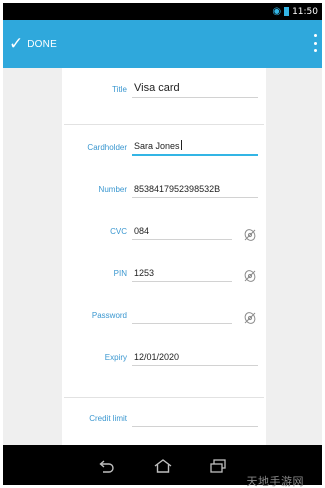  I want to click on credit-limit-field, so click(195, 416).